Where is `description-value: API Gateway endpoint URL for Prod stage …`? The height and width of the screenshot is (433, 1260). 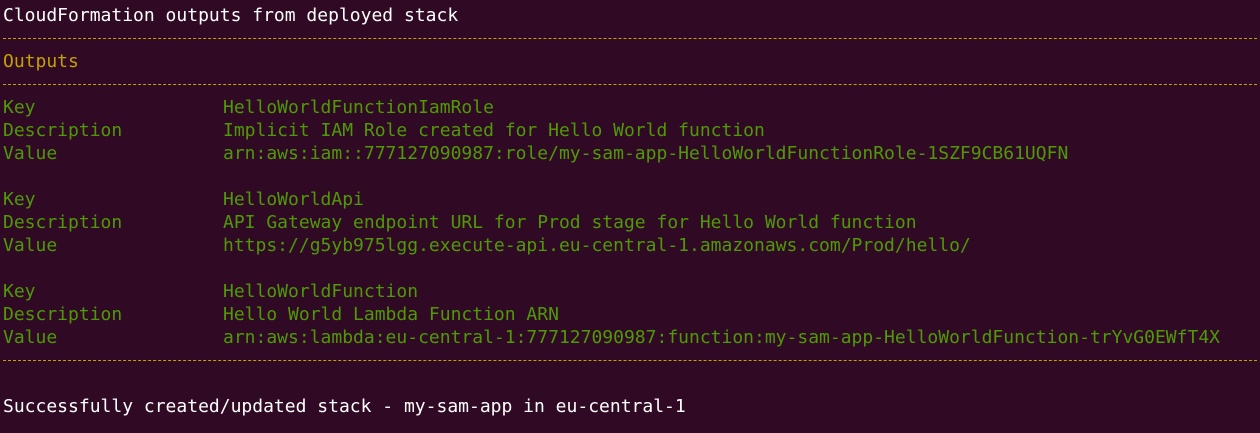 description-value: API Gateway endpoint URL for Prod stage … is located at coordinates (570, 222).